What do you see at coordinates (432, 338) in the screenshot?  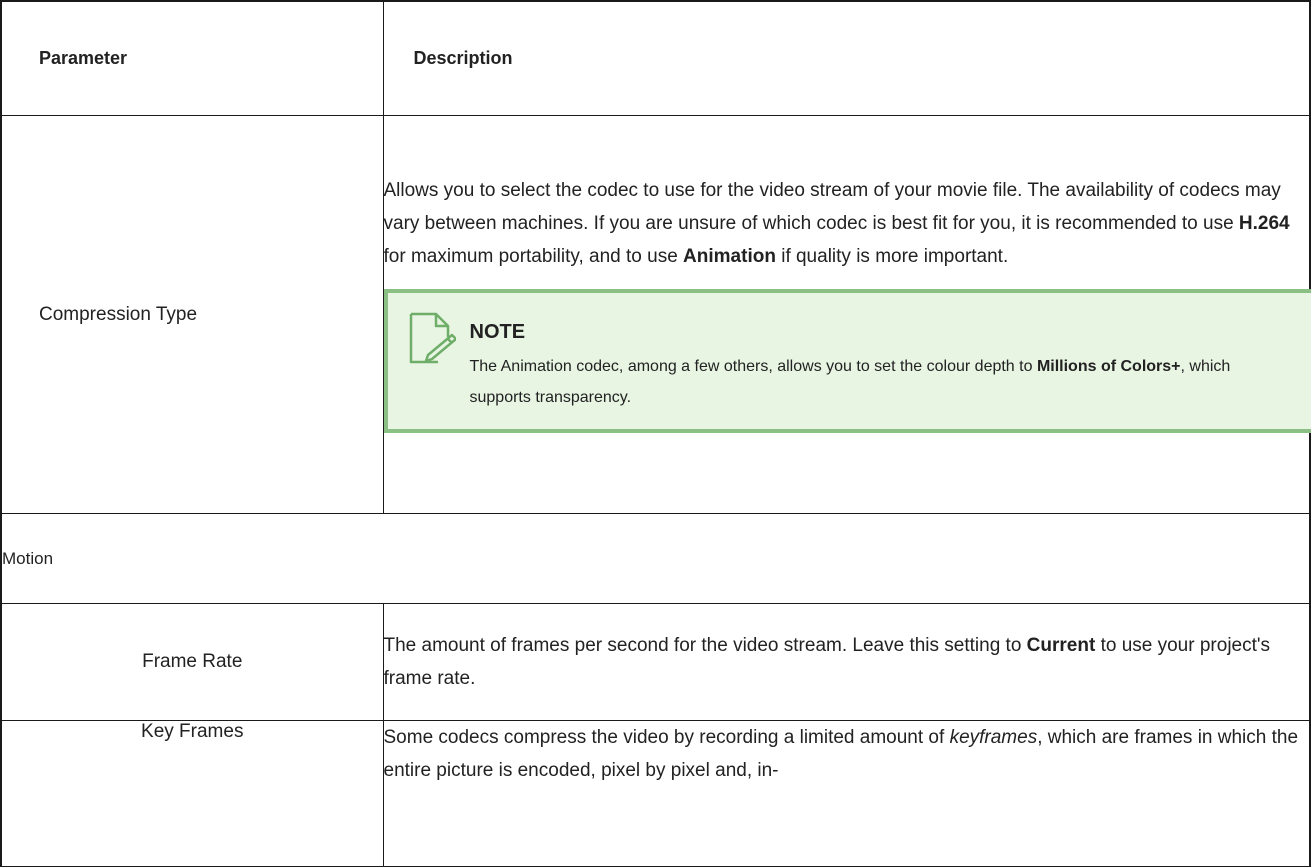 I see `note-pencil-icon` at bounding box center [432, 338].